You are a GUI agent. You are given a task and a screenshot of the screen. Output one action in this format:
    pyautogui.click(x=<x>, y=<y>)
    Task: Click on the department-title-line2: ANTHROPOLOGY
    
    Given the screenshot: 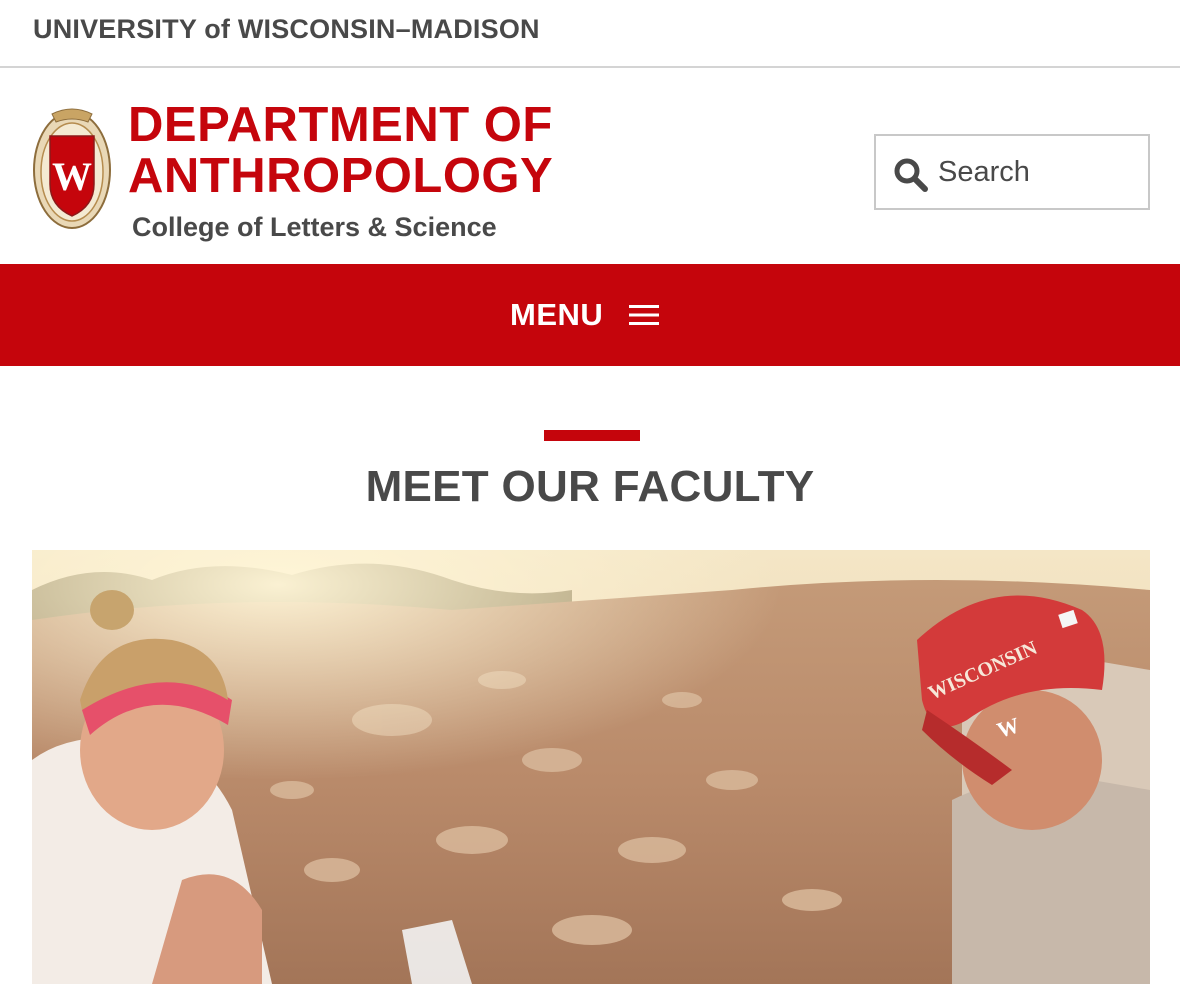 What is the action you would take?
    pyautogui.click(x=341, y=176)
    